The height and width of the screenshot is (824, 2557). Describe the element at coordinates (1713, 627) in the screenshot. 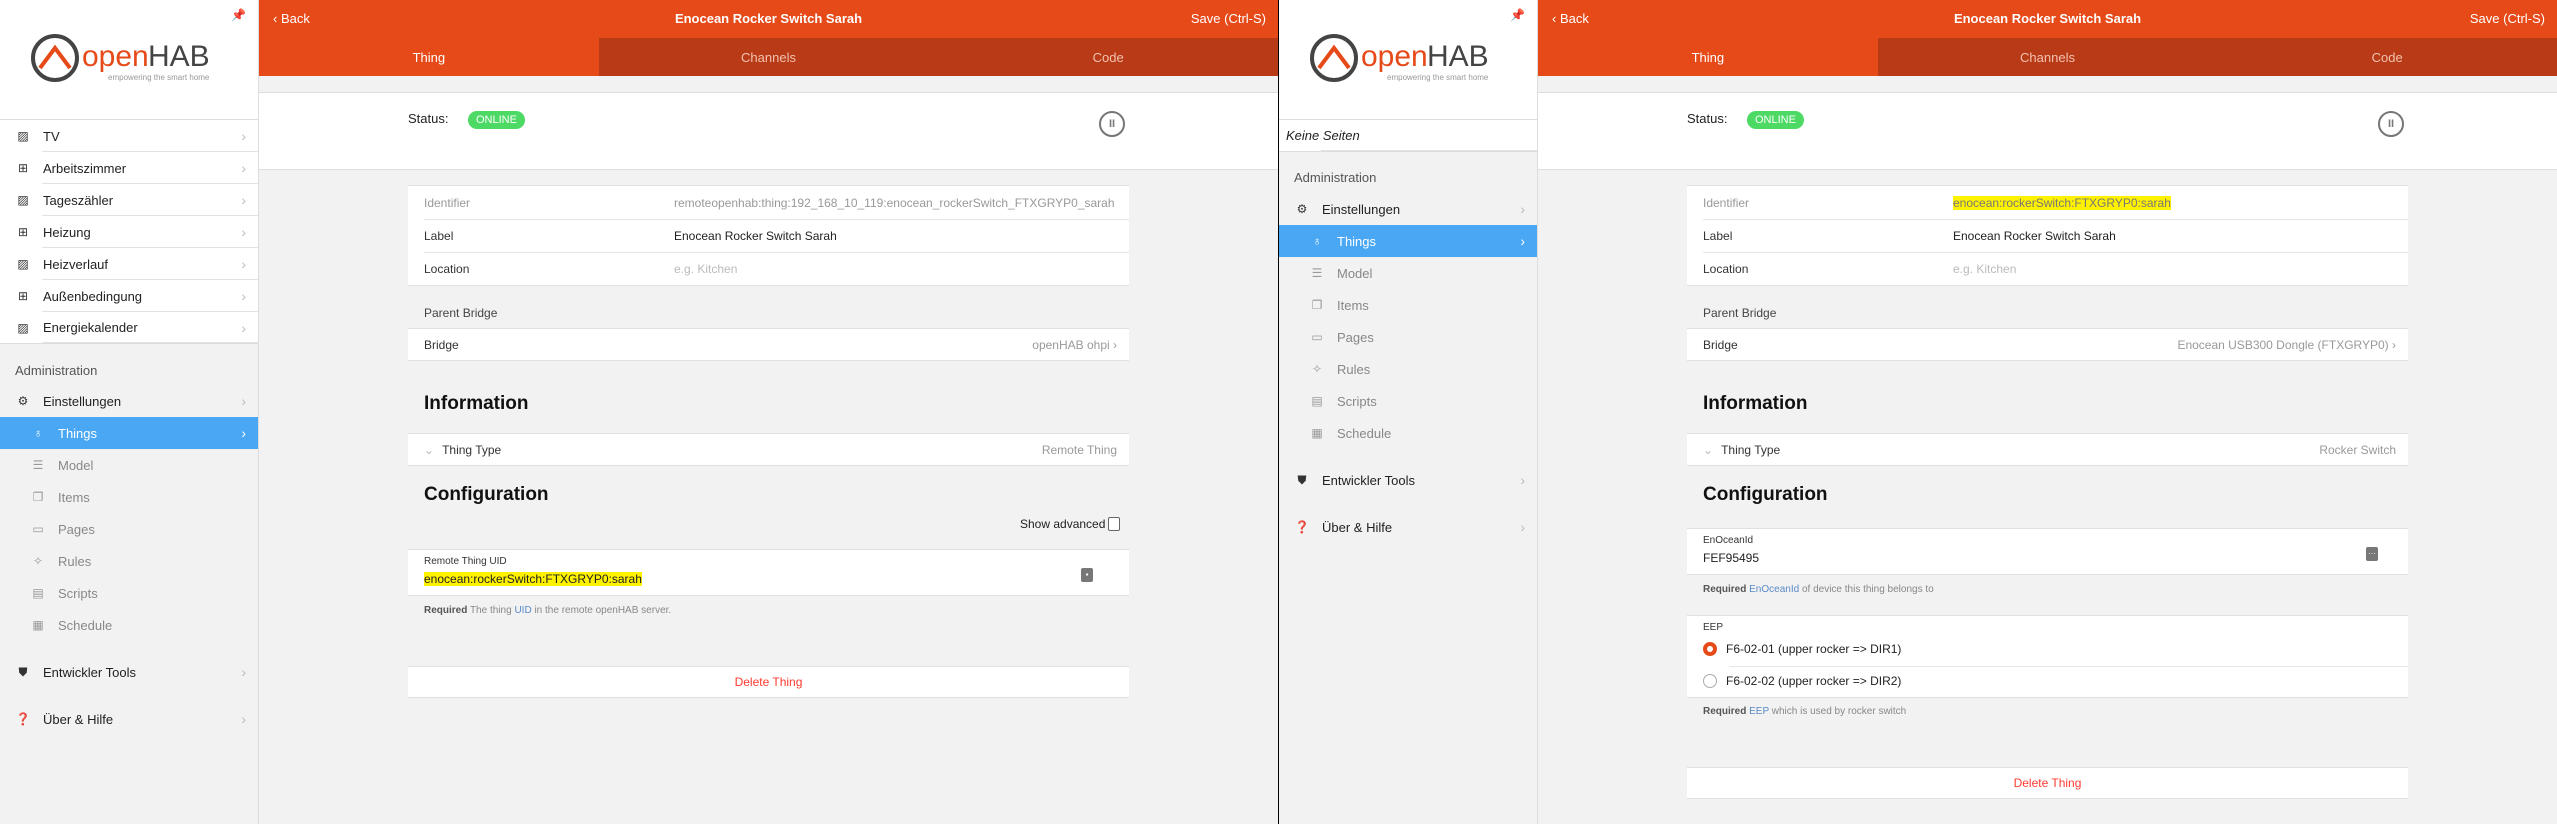

I see `eep-label: EEP` at that location.